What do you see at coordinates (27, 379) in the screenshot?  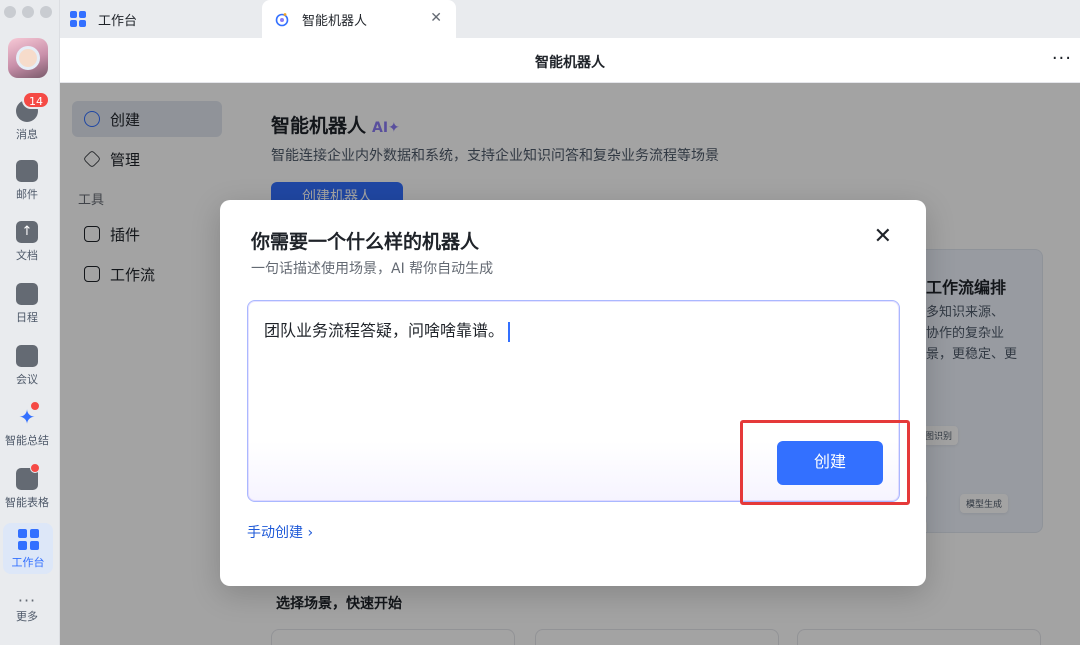 I see `rail-label: 会议` at bounding box center [27, 379].